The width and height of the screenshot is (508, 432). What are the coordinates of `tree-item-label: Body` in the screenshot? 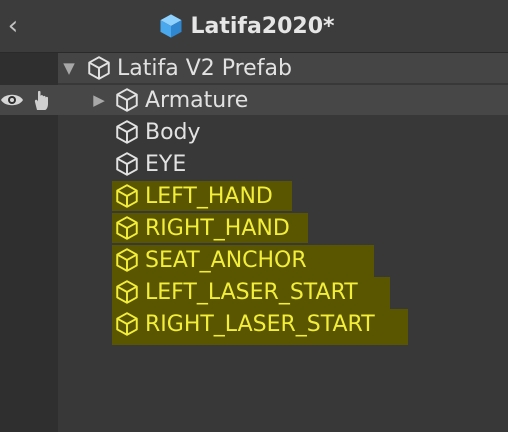 It's located at (173, 132).